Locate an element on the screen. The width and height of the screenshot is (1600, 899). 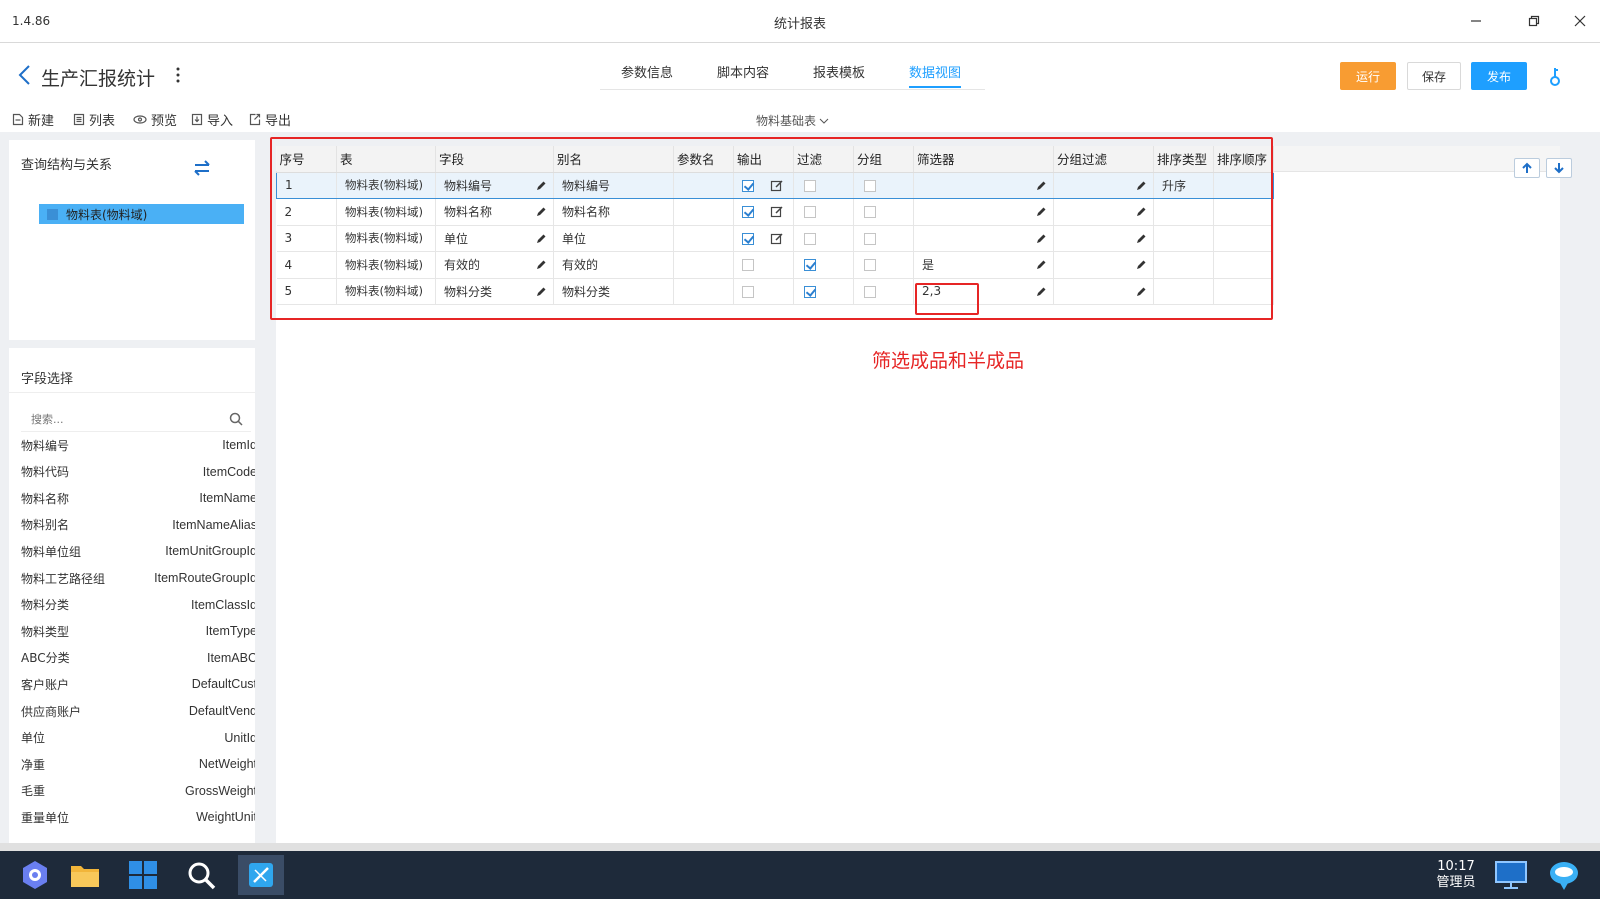
more-menu-icon is located at coordinates (178, 75).